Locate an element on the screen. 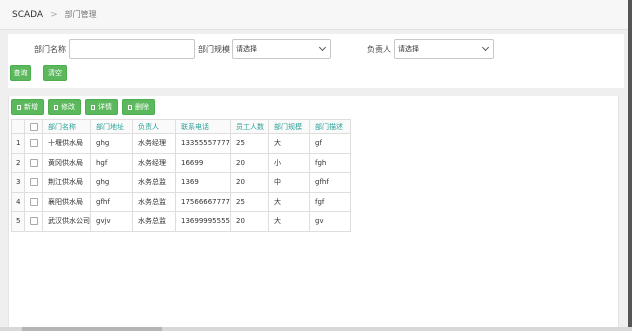  edit-icon is located at coordinates (56, 107).